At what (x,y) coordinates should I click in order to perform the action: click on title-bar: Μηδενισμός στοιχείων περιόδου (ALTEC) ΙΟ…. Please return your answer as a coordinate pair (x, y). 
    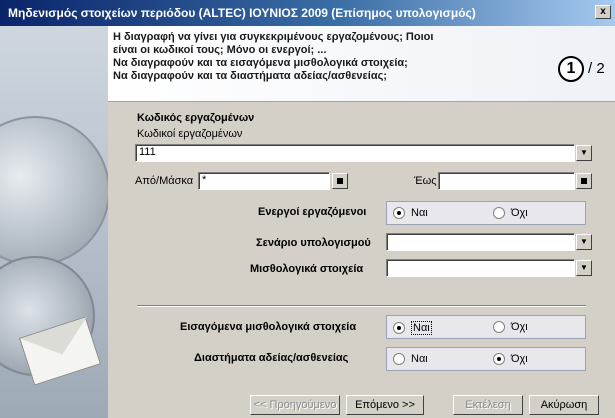
    Looking at the image, I should click on (307, 13).